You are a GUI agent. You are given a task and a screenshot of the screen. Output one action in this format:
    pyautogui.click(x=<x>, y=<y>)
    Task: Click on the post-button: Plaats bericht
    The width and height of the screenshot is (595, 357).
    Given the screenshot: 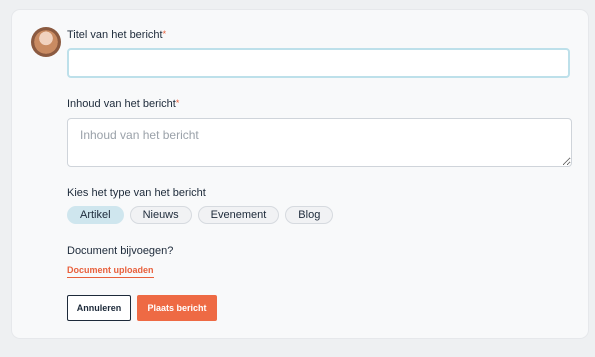 What is the action you would take?
    pyautogui.click(x=177, y=308)
    